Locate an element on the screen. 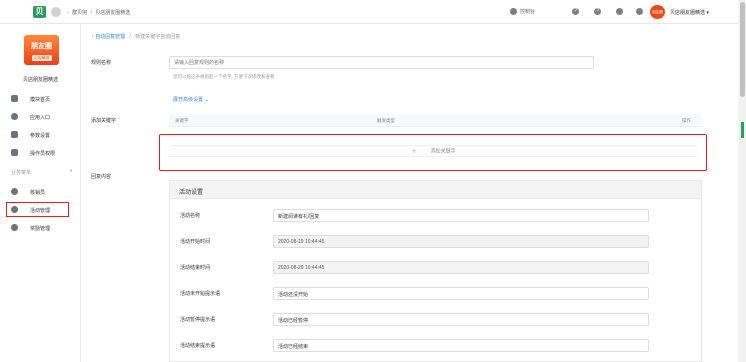  chevron-down-icon: ⌄ is located at coordinates (206, 100).